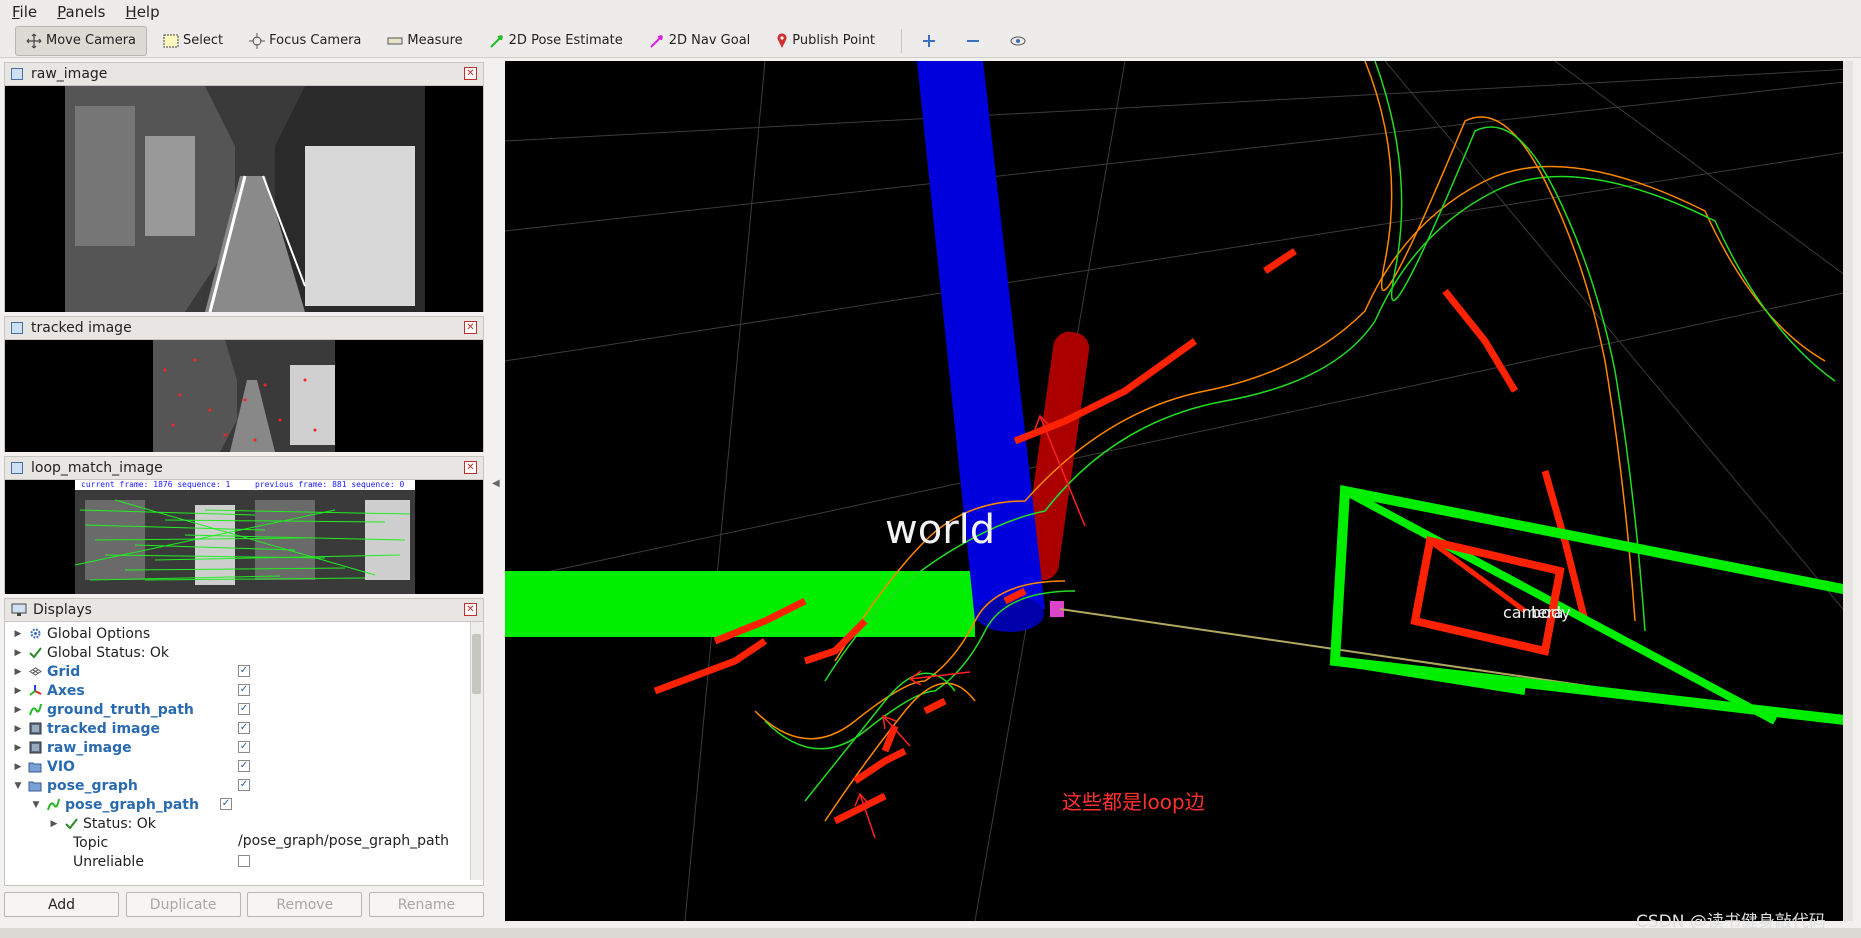  I want to click on tree-label: Grid, so click(64, 671).